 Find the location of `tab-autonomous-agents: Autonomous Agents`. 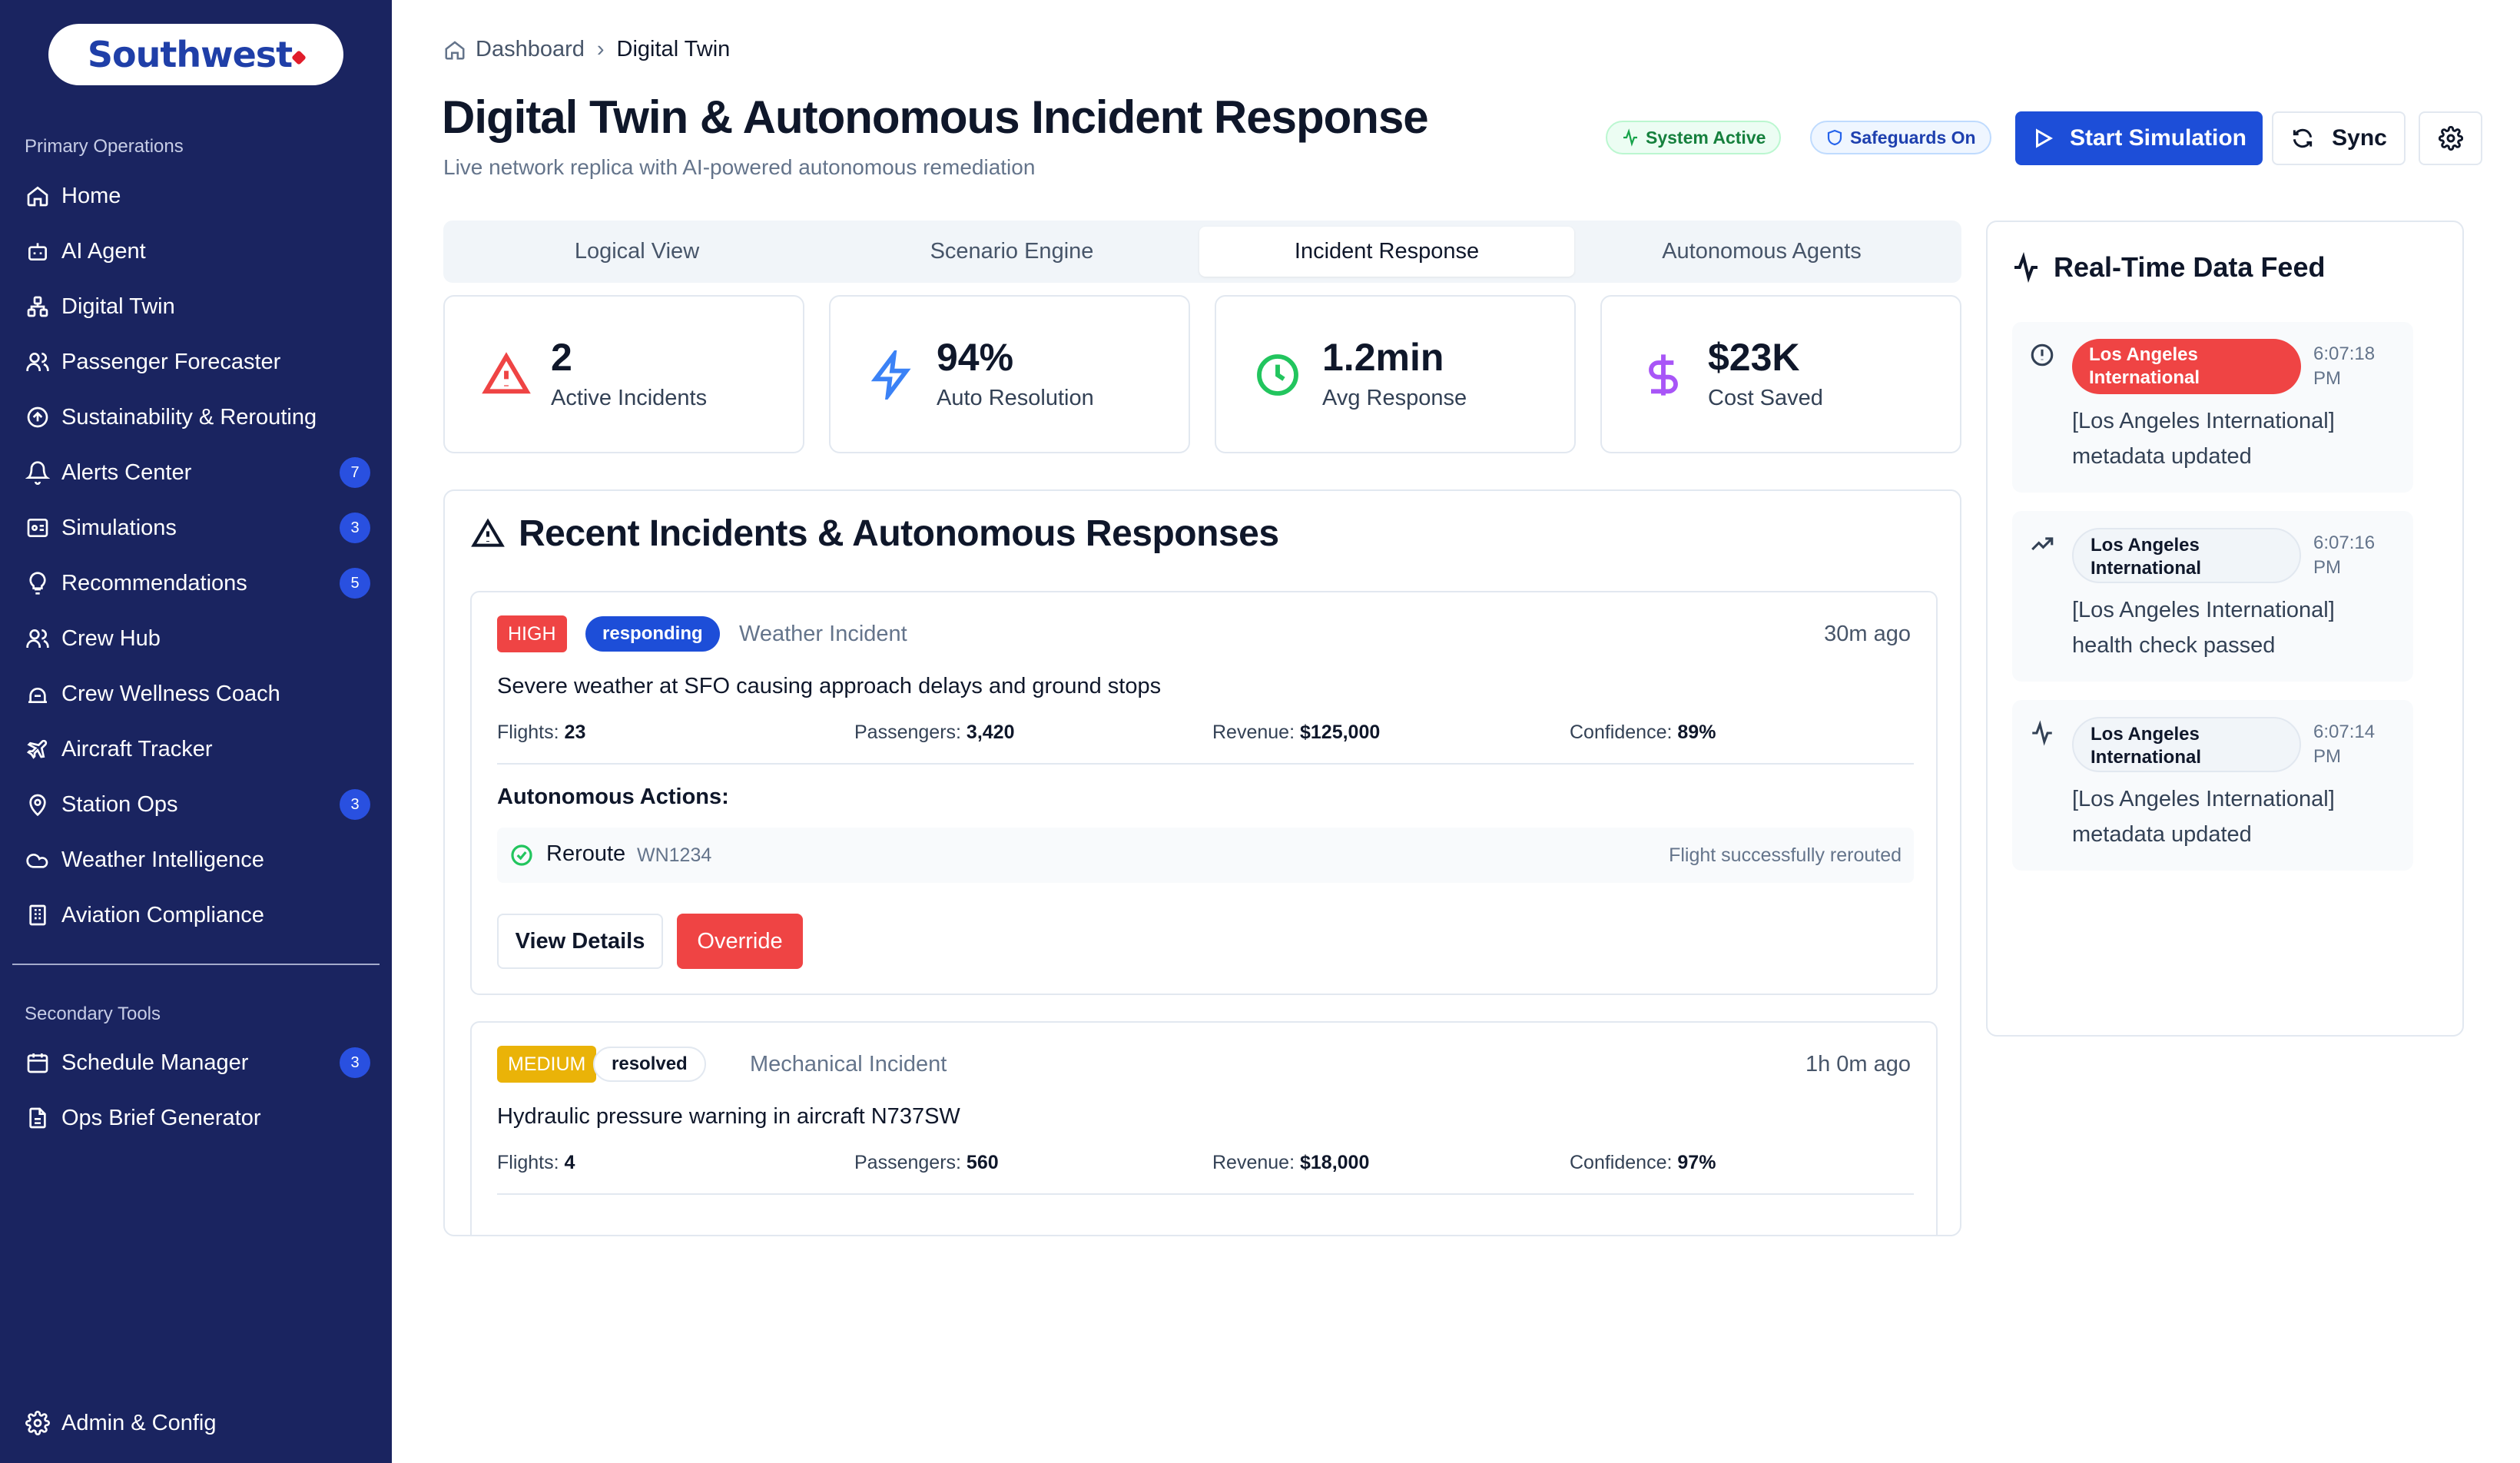

tab-autonomous-agents: Autonomous Agents is located at coordinates (1761, 252).